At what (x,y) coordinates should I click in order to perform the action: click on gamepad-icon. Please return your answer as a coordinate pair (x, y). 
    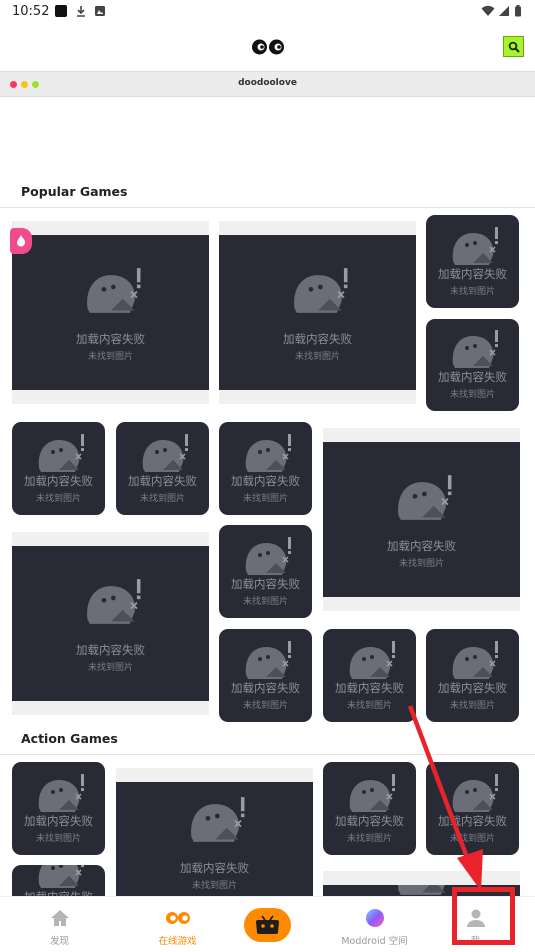
    Looking at the image, I should click on (267, 924).